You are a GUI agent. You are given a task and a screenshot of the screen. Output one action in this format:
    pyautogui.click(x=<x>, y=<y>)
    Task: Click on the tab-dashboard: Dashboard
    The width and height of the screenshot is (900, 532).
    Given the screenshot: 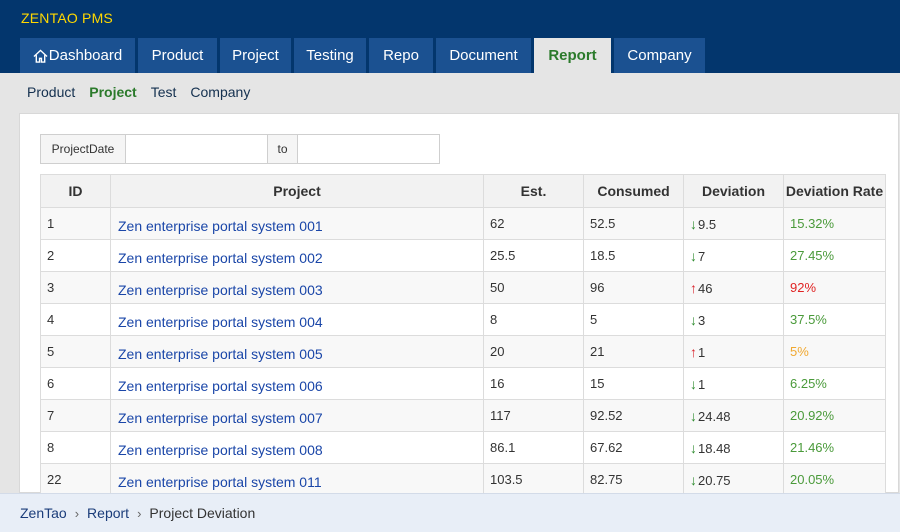 What is the action you would take?
    pyautogui.click(x=77, y=55)
    